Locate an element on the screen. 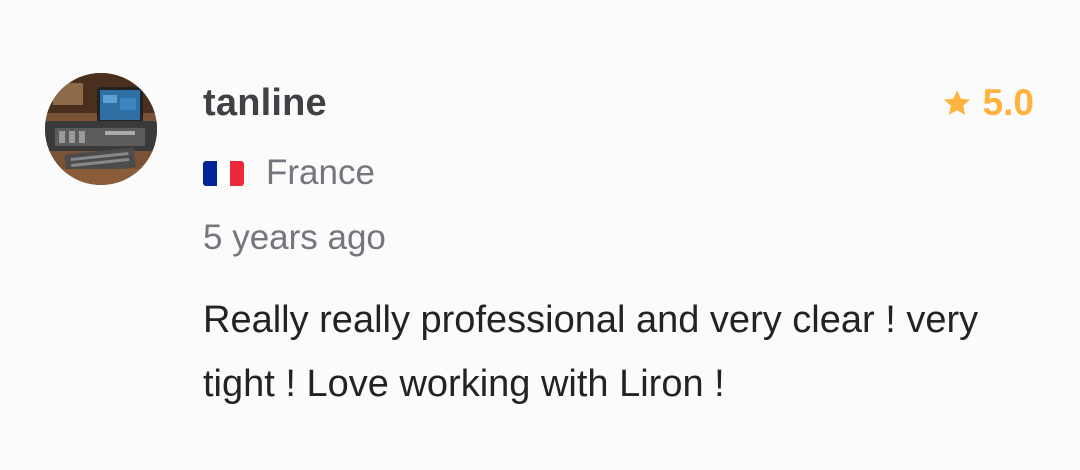 Image resolution: width=1080 pixels, height=470 pixels. france-flag-icon is located at coordinates (223, 173).